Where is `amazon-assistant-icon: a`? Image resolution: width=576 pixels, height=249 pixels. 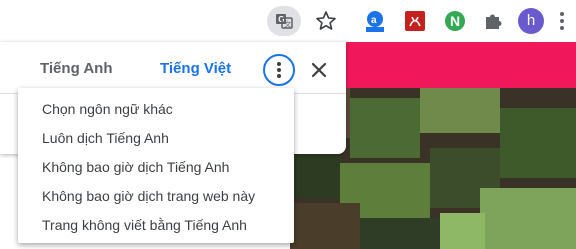 amazon-assistant-icon: a is located at coordinates (375, 21).